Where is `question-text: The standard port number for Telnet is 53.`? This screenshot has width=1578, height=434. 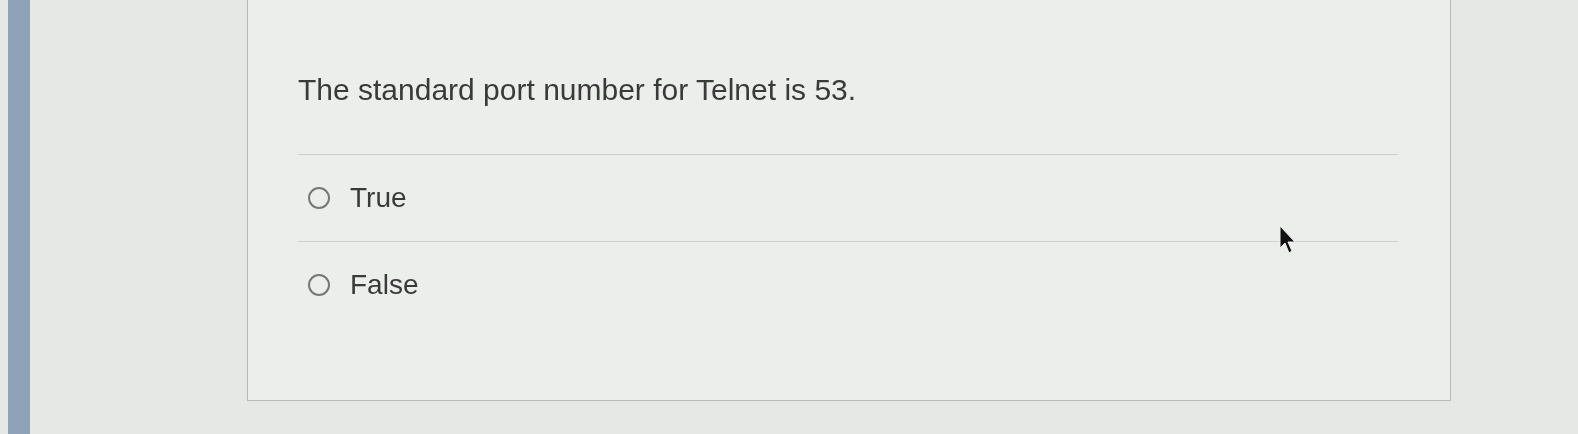 question-text: The standard port number for Telnet is 53. is located at coordinates (578, 90).